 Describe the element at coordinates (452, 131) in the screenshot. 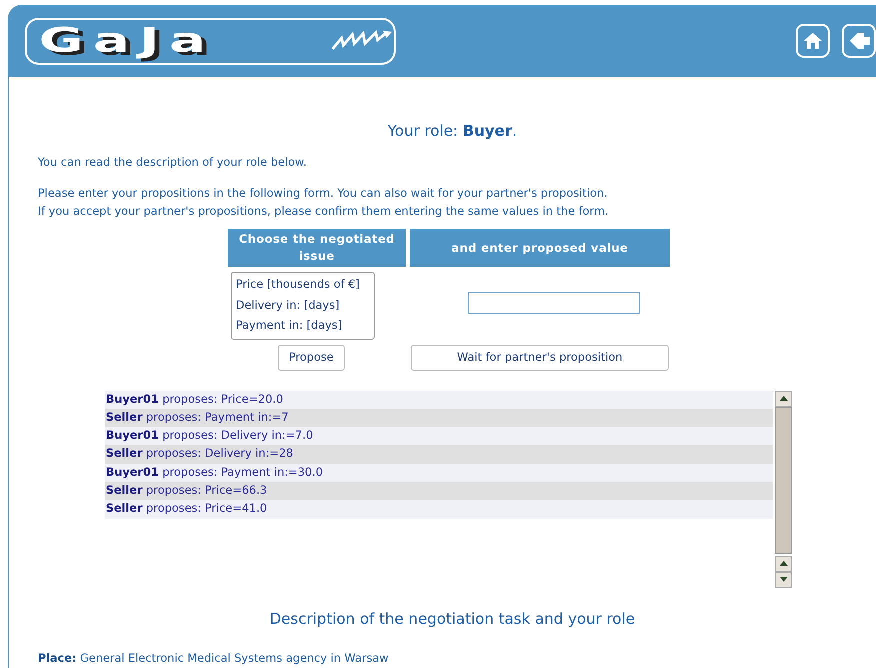

I see `role-title: Your role: Buyer.` at that location.